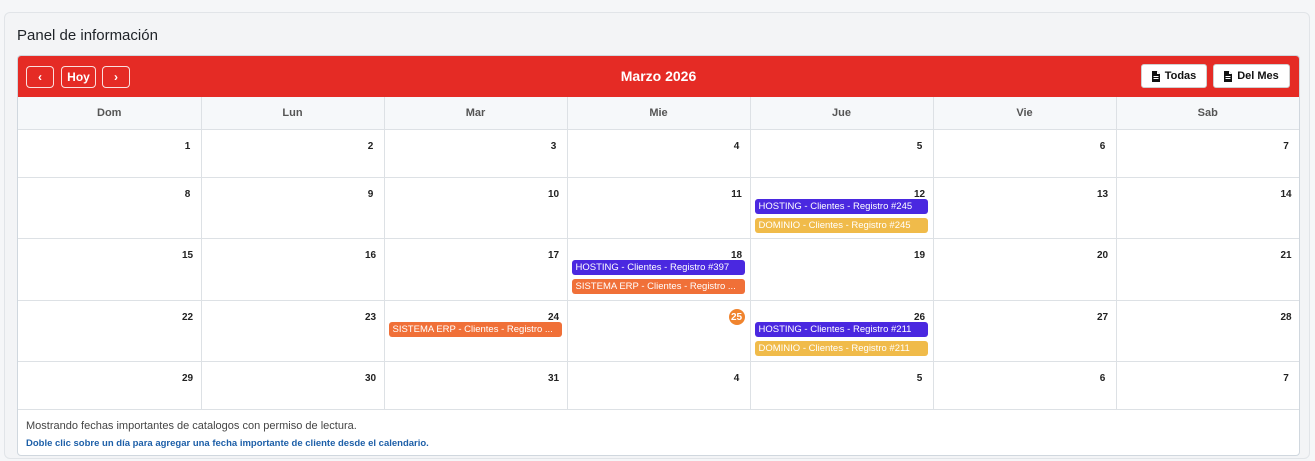 This screenshot has height=461, width=1315. Describe the element at coordinates (1286, 194) in the screenshot. I see `day-number: 14` at that location.